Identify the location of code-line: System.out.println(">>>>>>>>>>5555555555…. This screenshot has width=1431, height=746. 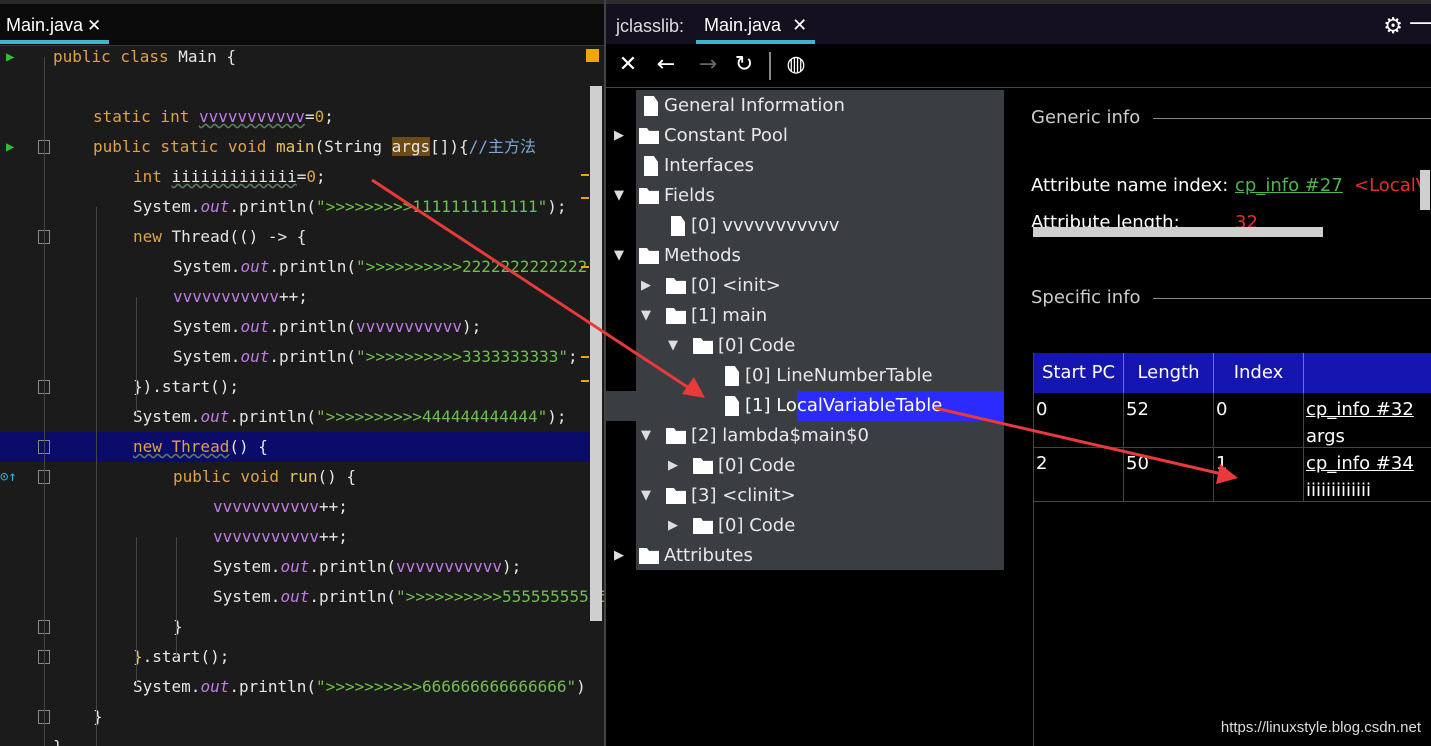
(302, 597).